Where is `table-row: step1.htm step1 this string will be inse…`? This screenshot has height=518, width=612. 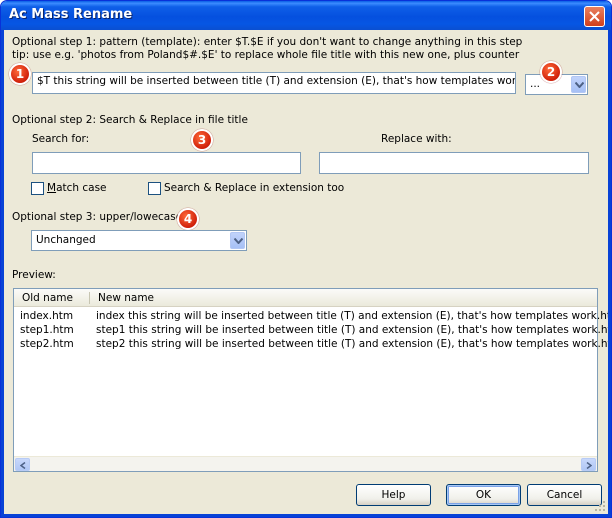
table-row: step1.htm step1 this string will be inse… is located at coordinates (312, 331).